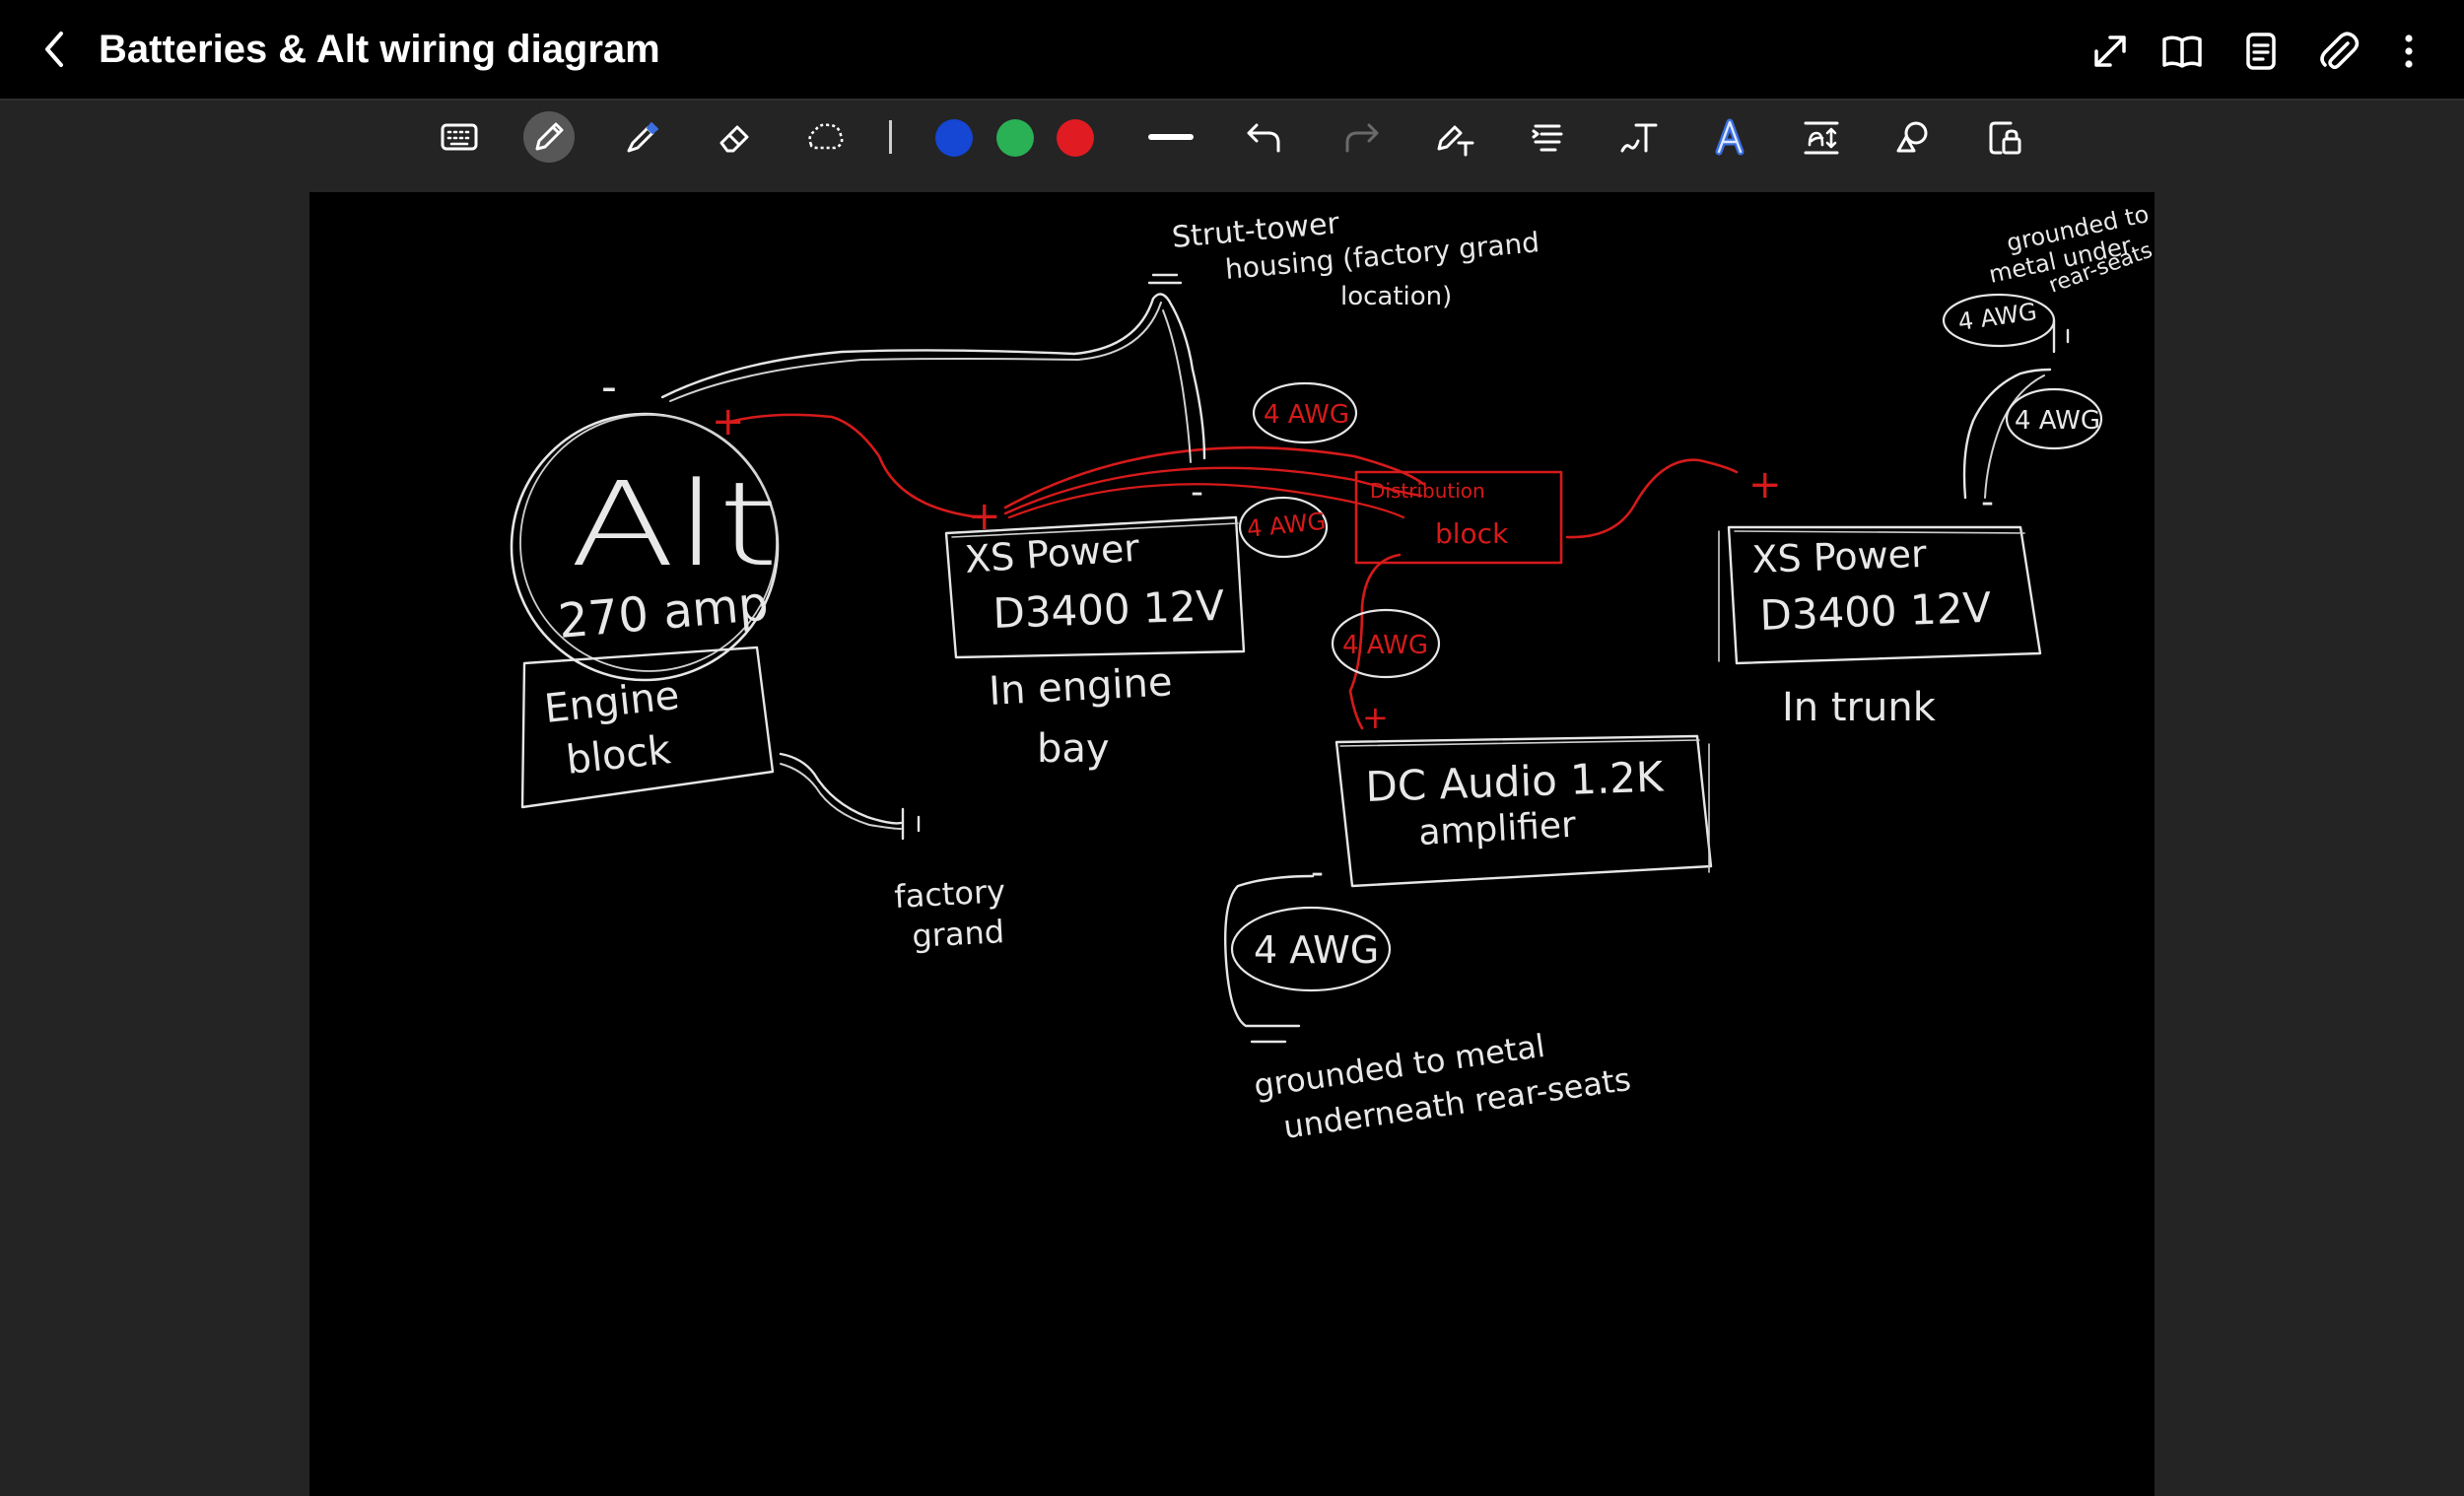 Image resolution: width=2464 pixels, height=1496 pixels. I want to click on attach-button, so click(2337, 51).